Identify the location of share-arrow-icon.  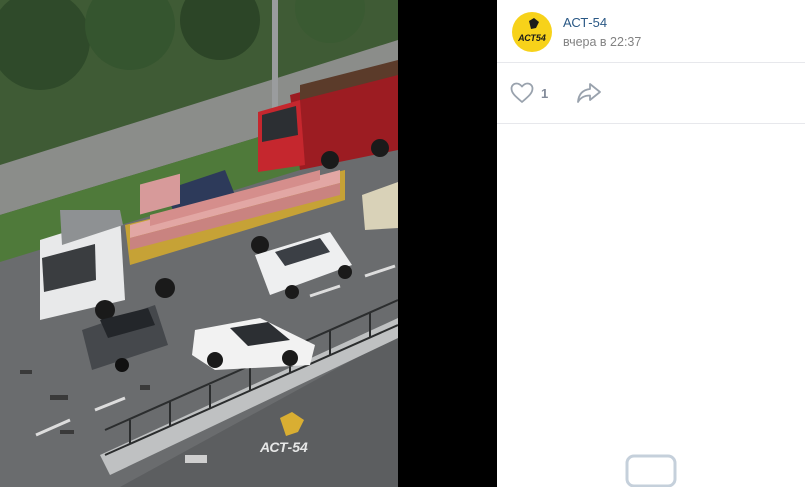
(589, 93).